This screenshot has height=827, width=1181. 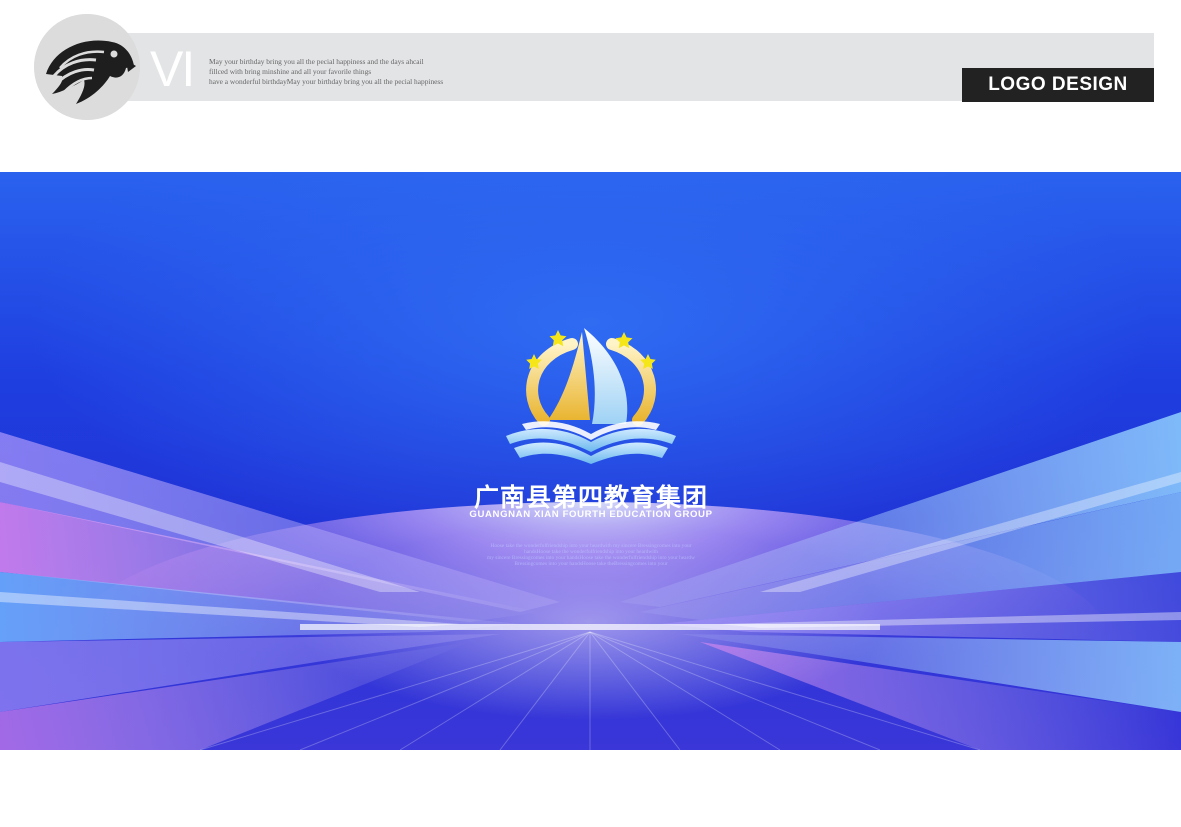 I want to click on vi-label: VI, so click(x=172, y=69).